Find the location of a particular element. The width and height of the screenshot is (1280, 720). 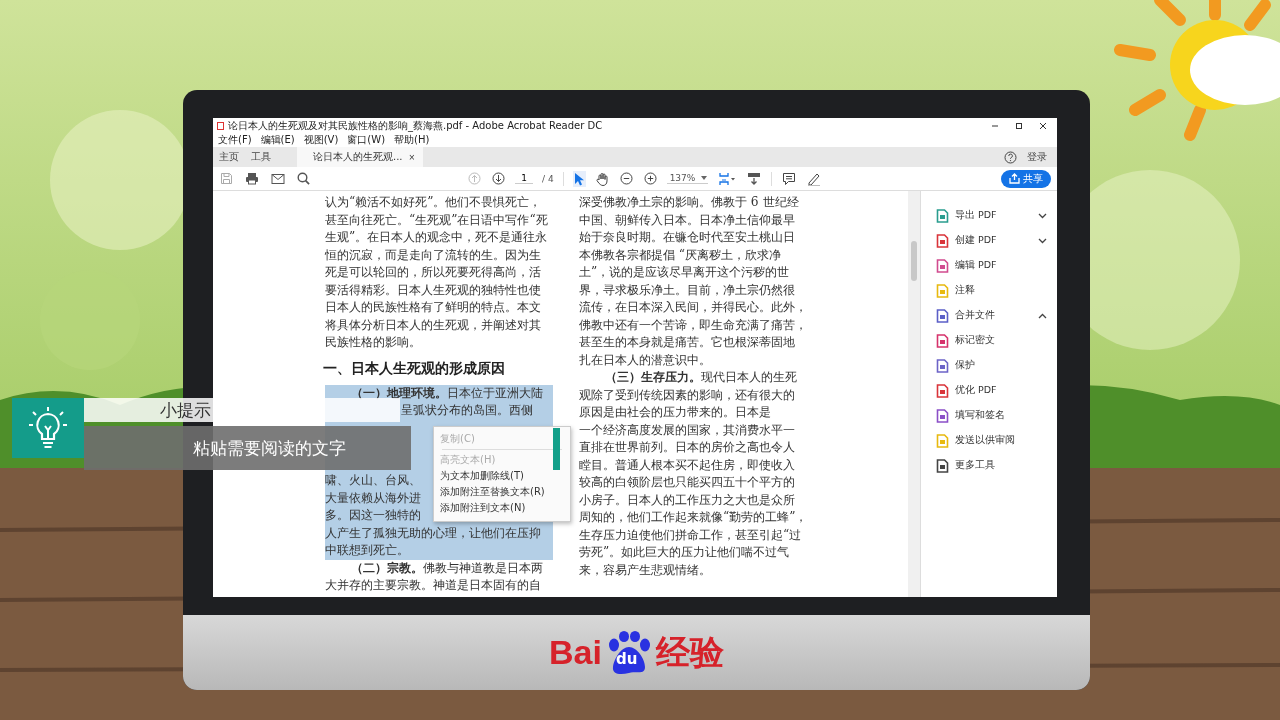

caret-icon is located at coordinates (704, 178).